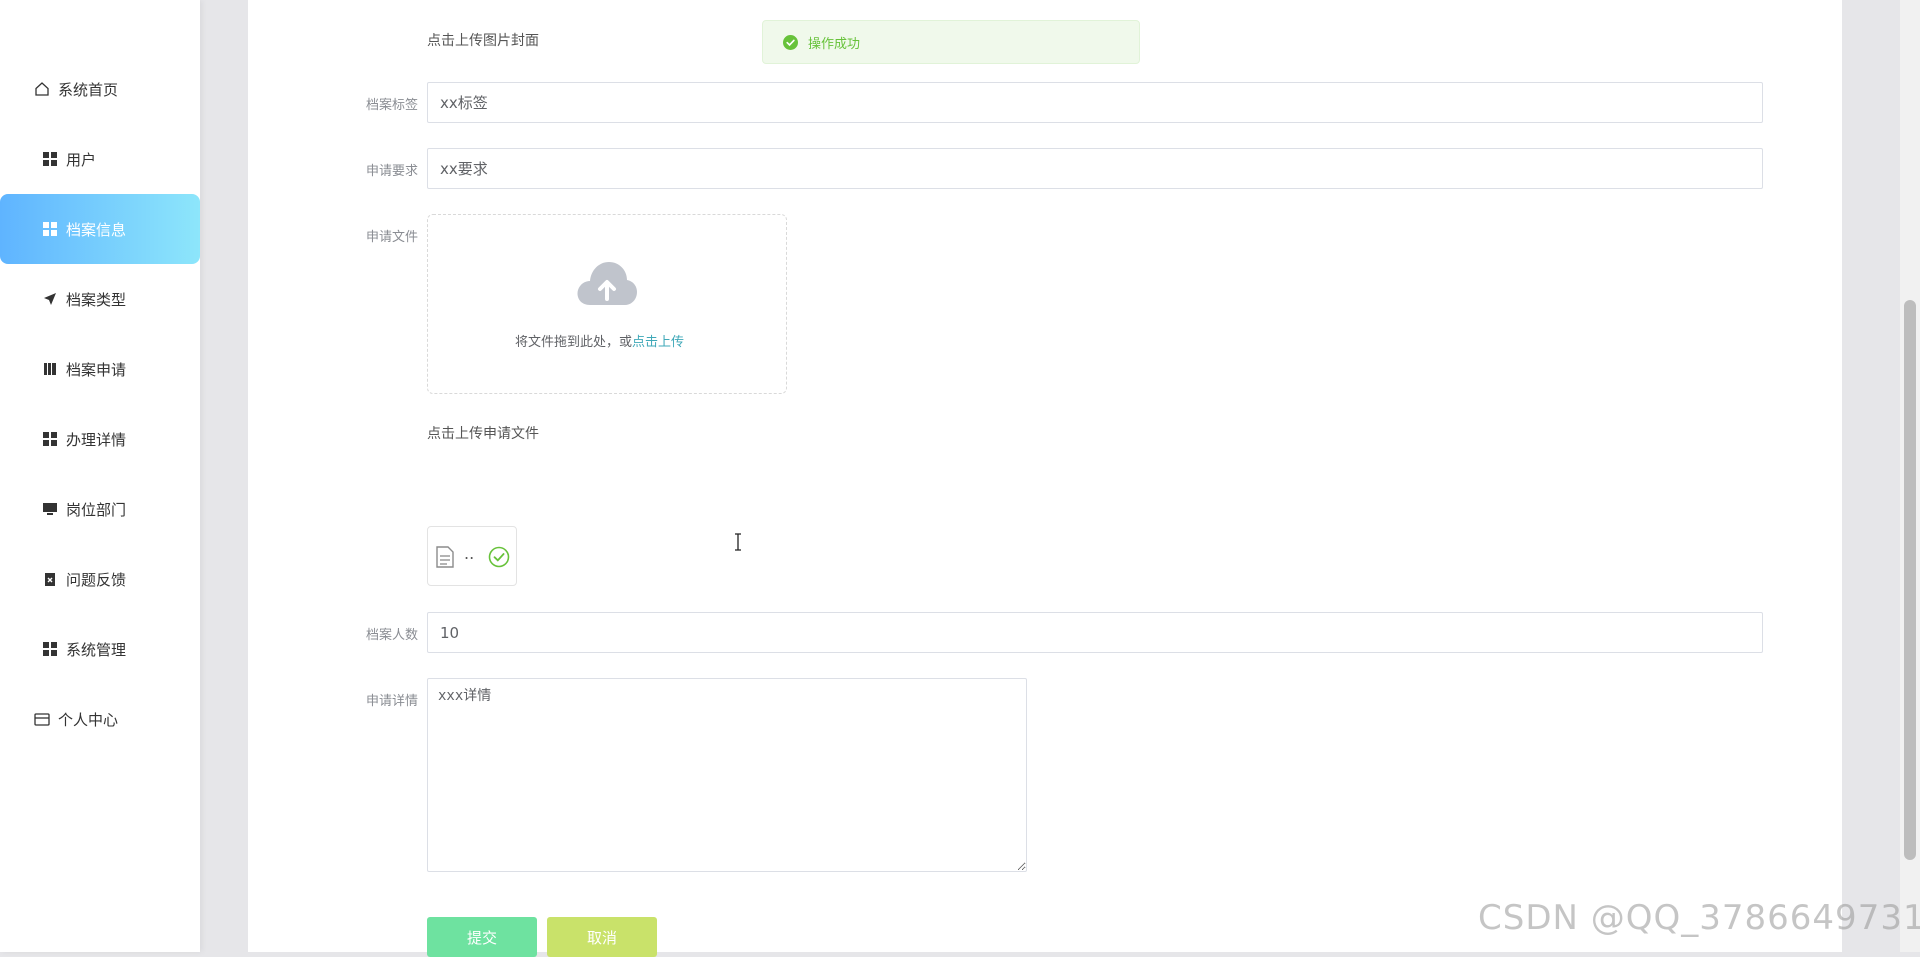 The image size is (1920, 957). I want to click on tag-input-value: xx标签, so click(464, 103).